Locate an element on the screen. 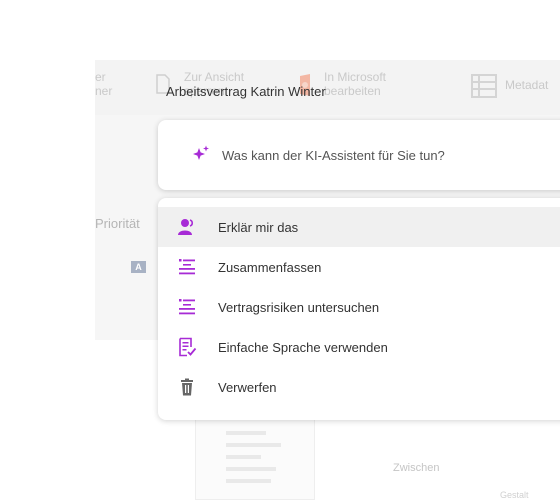 This screenshot has height=500, width=560. priority-badge: A is located at coordinates (138, 267).